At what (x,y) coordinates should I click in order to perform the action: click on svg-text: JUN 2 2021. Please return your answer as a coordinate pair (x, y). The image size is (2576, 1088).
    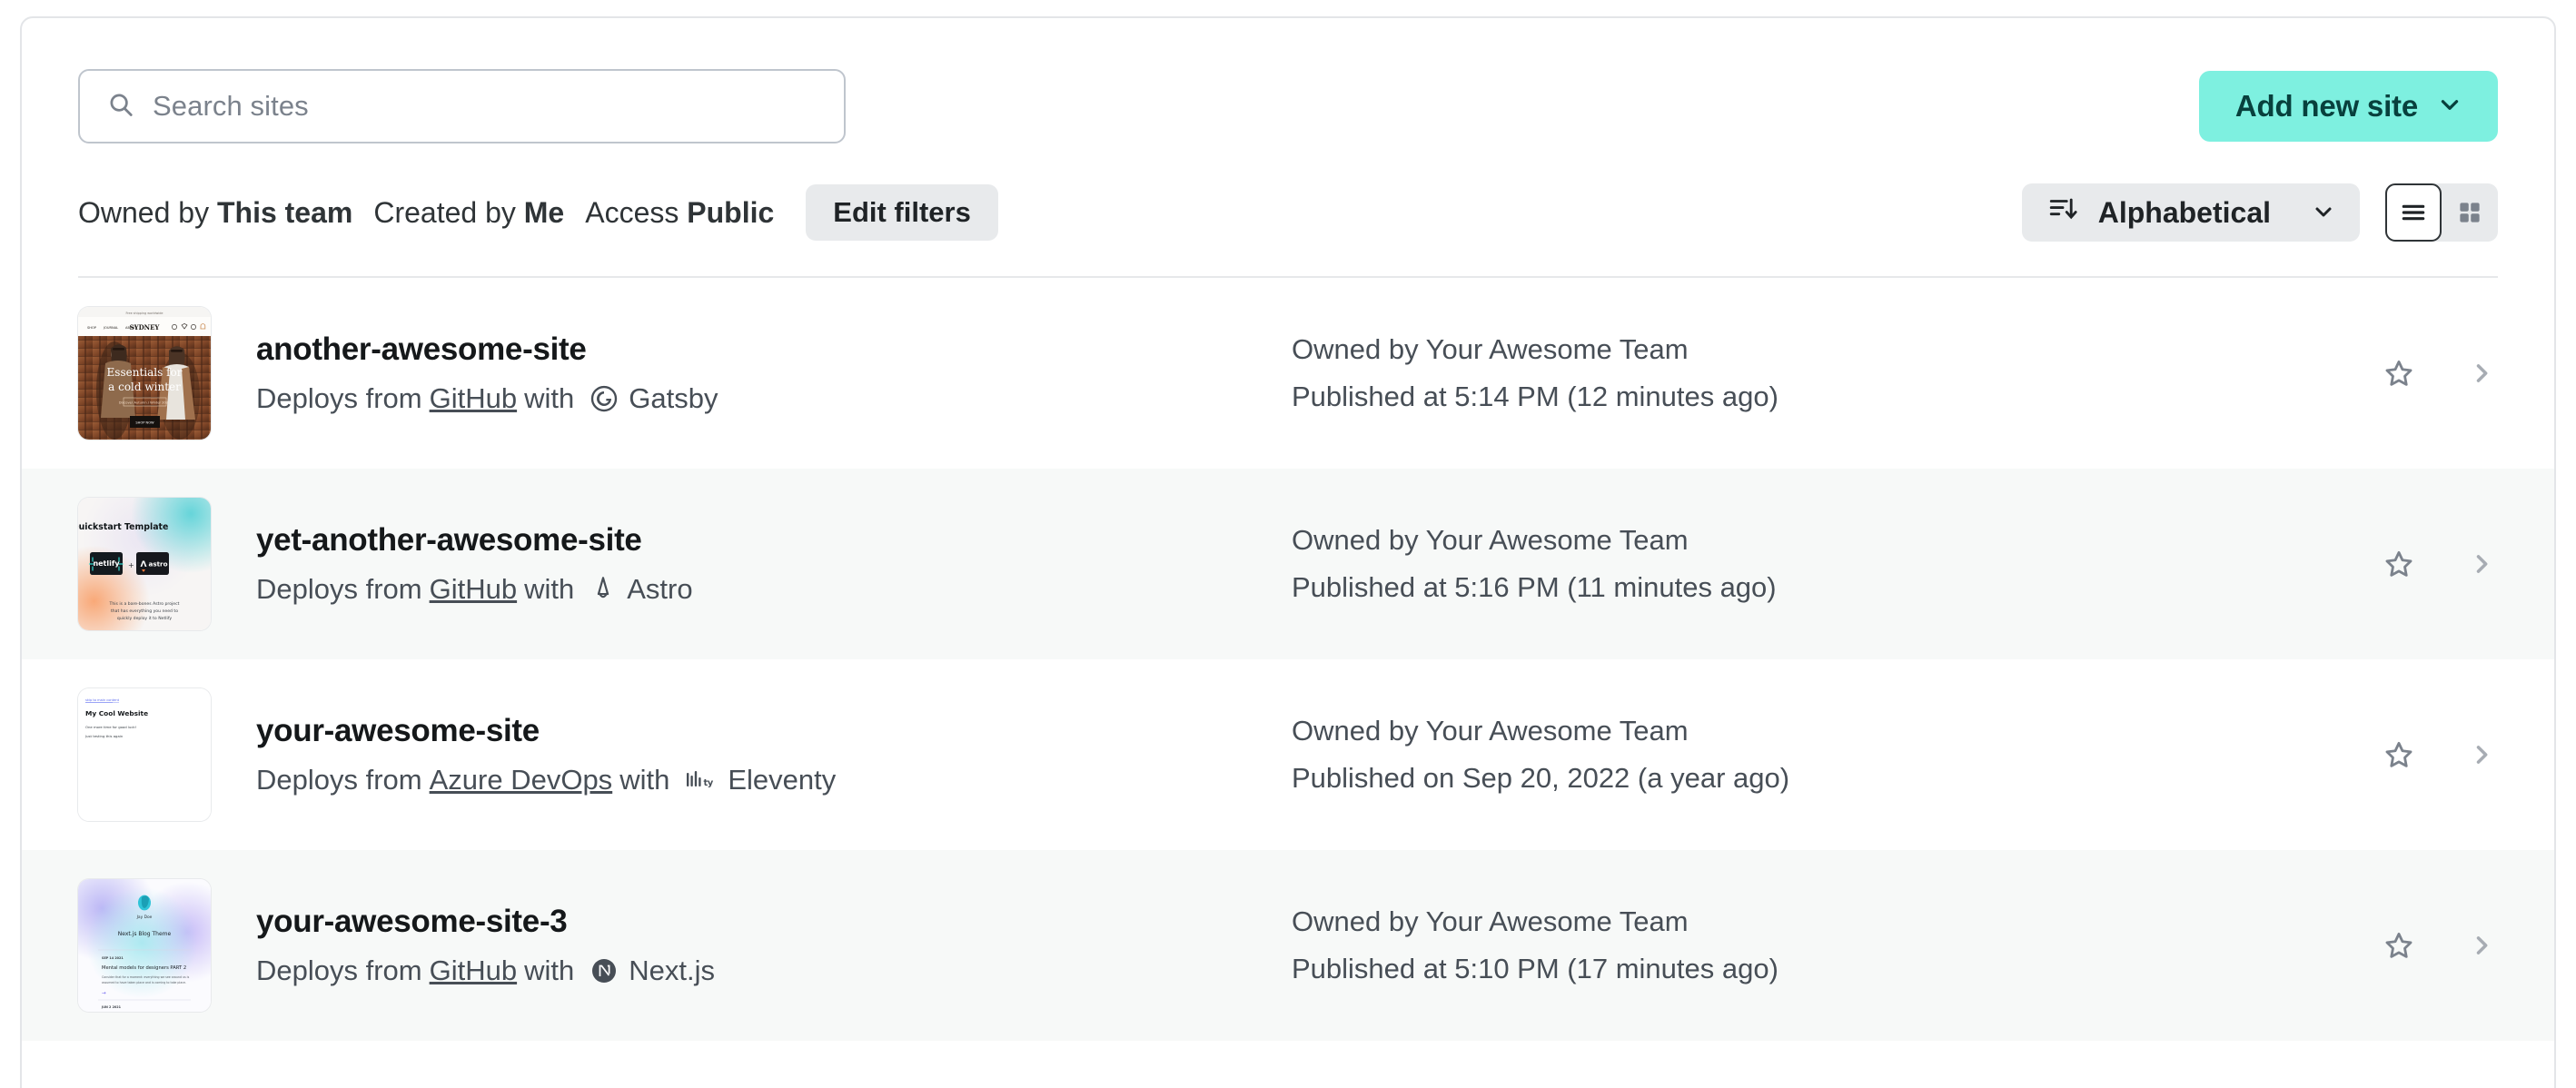
    Looking at the image, I should click on (111, 1007).